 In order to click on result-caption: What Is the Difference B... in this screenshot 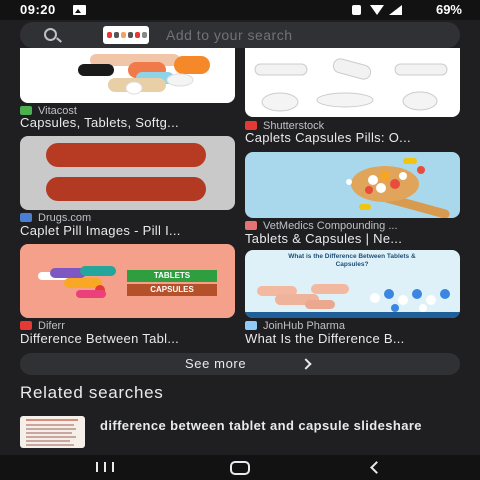, I will do `click(325, 338)`.